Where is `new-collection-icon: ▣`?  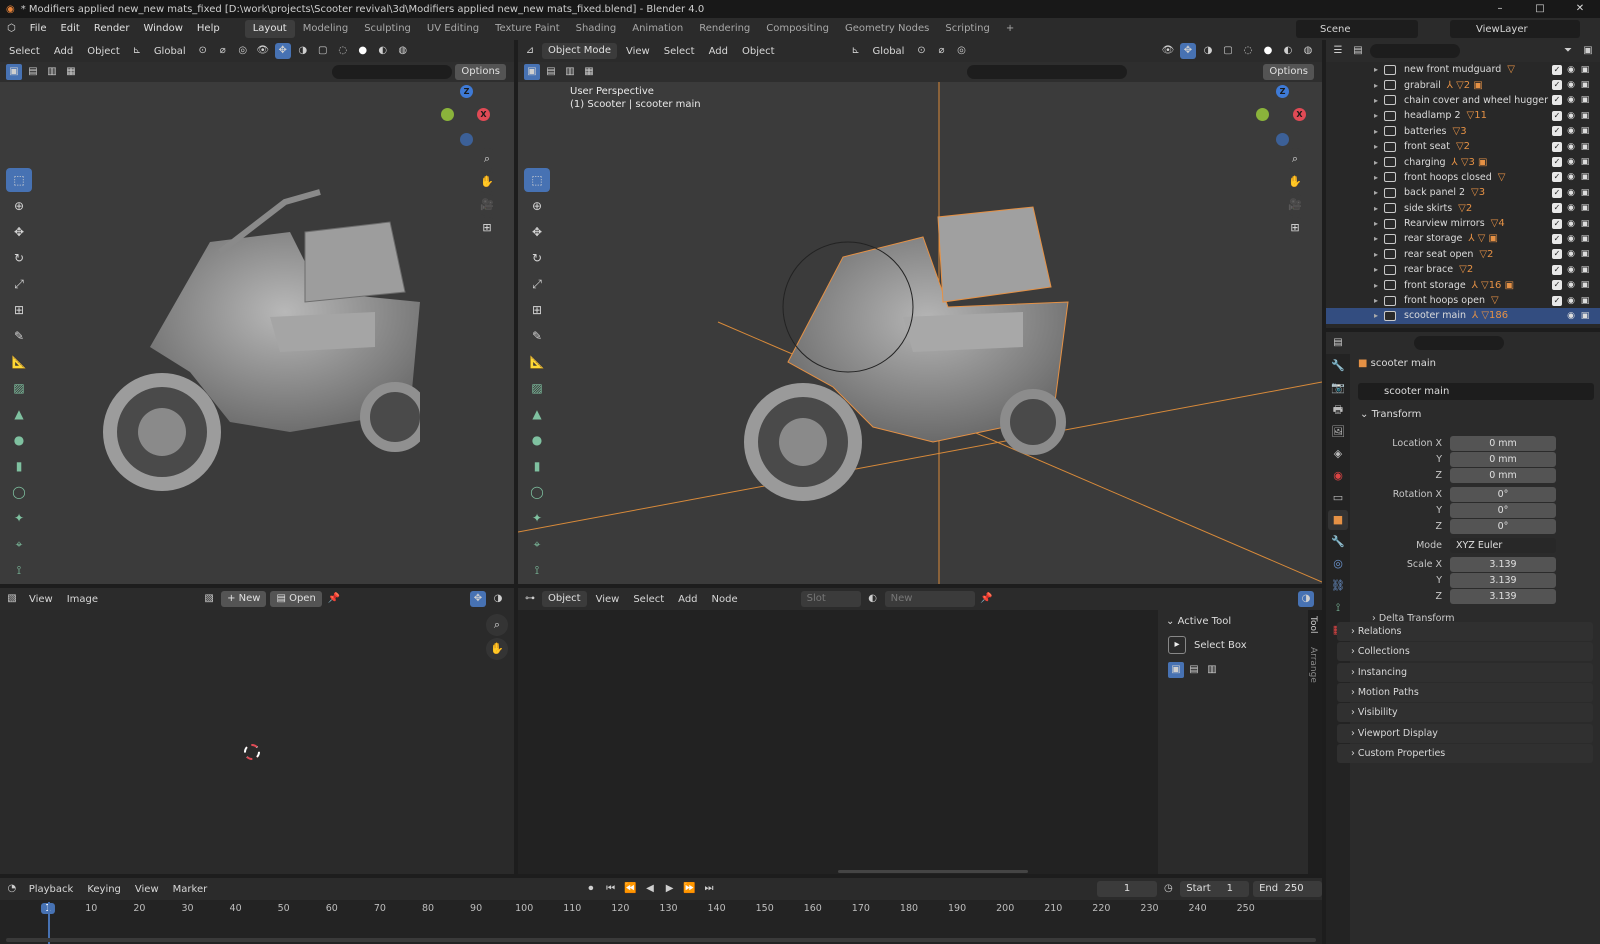 new-collection-icon: ▣ is located at coordinates (1588, 51).